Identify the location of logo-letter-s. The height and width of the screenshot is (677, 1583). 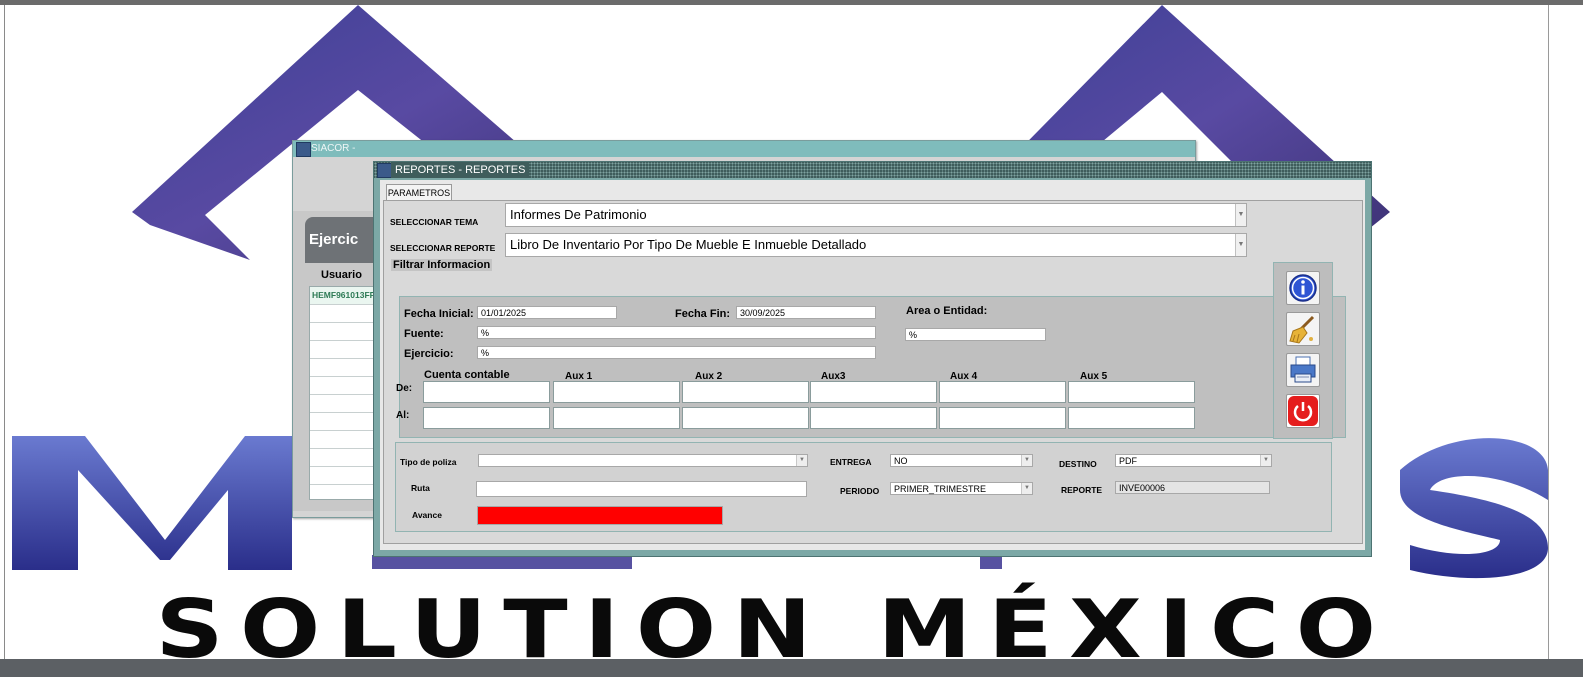
(1474, 508).